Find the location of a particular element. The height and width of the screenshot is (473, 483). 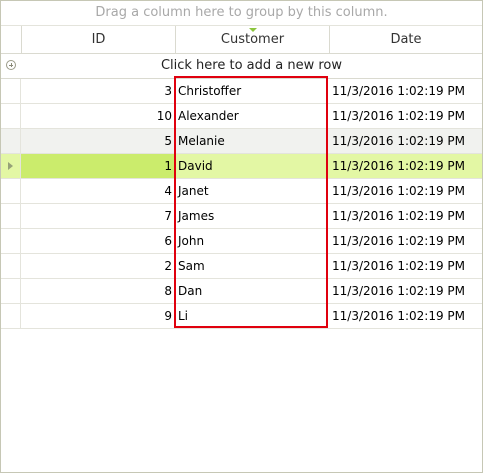

table-row: 6 John 11/3/2016 1:02:19 PM is located at coordinates (241, 241).